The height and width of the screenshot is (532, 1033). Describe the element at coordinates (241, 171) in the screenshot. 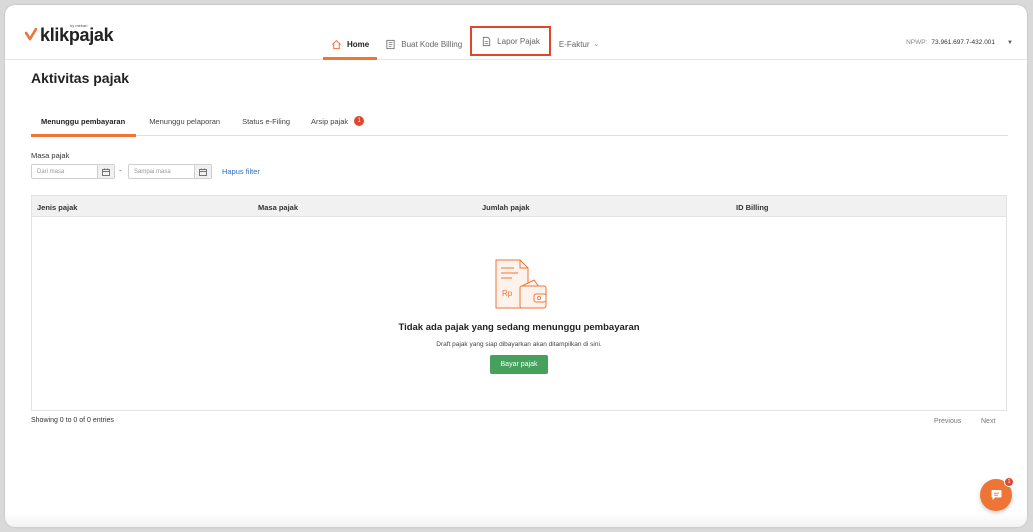

I see `clear-filter-link: Hapus filter` at that location.